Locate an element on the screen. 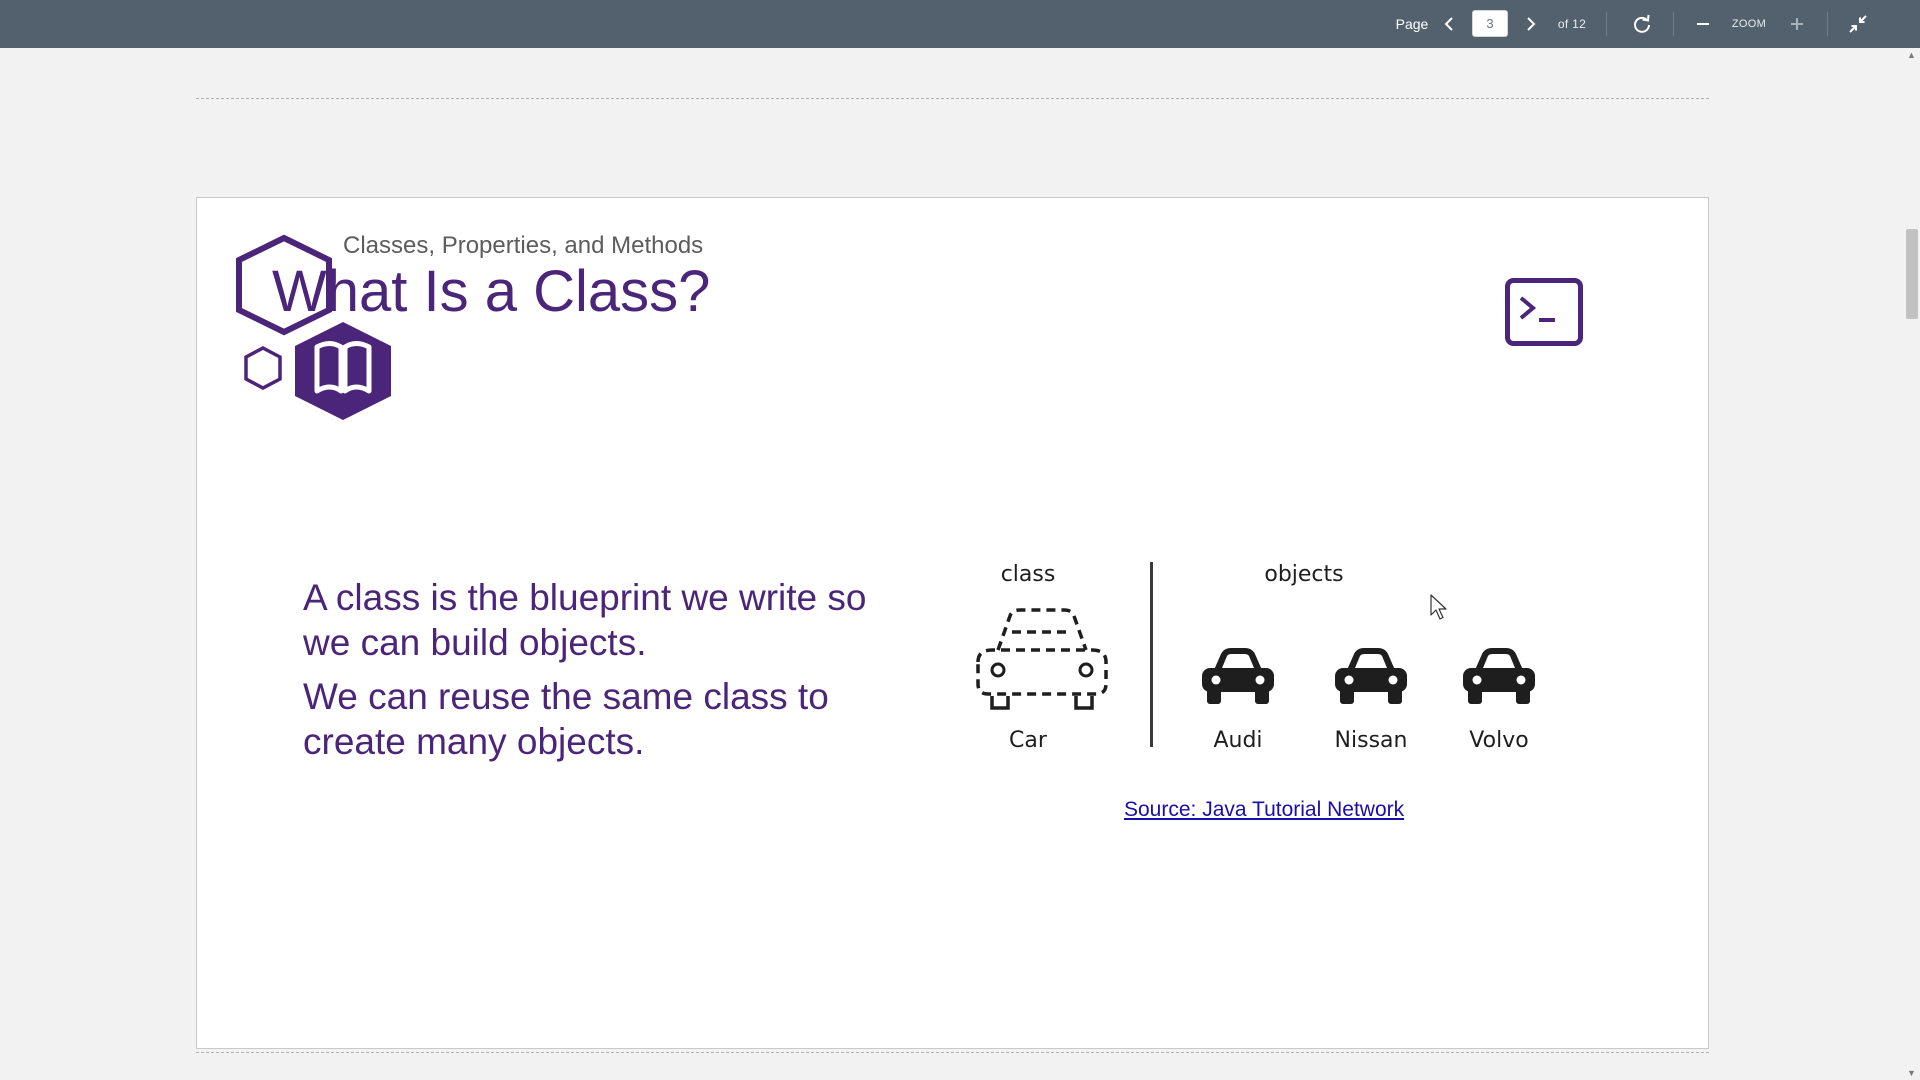 This screenshot has height=1080, width=1920. object-label: Volvo is located at coordinates (1499, 740).